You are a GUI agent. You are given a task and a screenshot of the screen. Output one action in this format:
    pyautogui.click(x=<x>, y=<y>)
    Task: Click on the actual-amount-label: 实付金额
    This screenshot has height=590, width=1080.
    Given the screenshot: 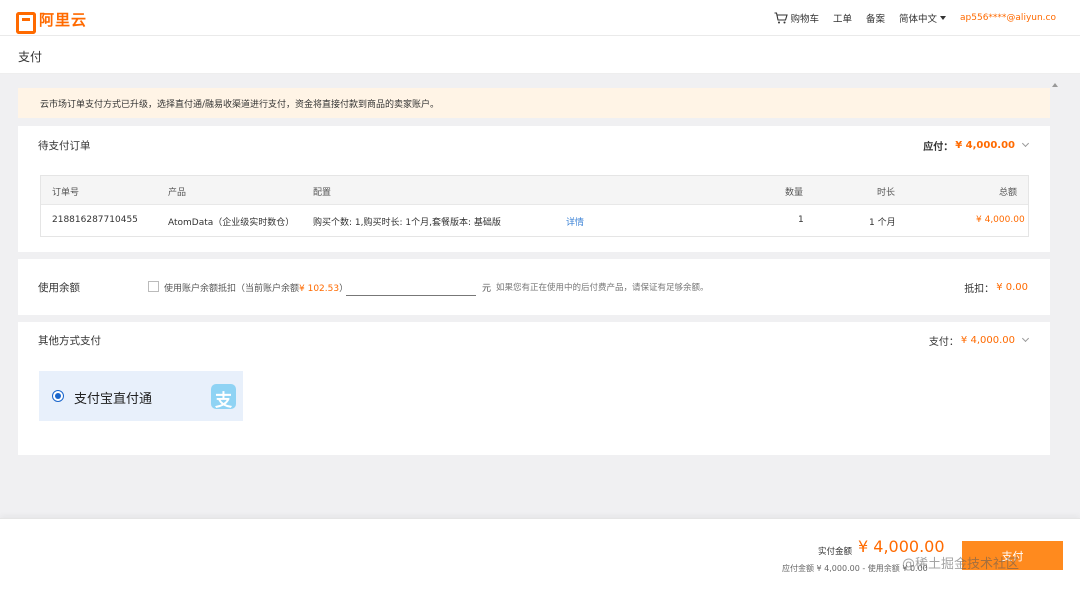 What is the action you would take?
    pyautogui.click(x=835, y=552)
    